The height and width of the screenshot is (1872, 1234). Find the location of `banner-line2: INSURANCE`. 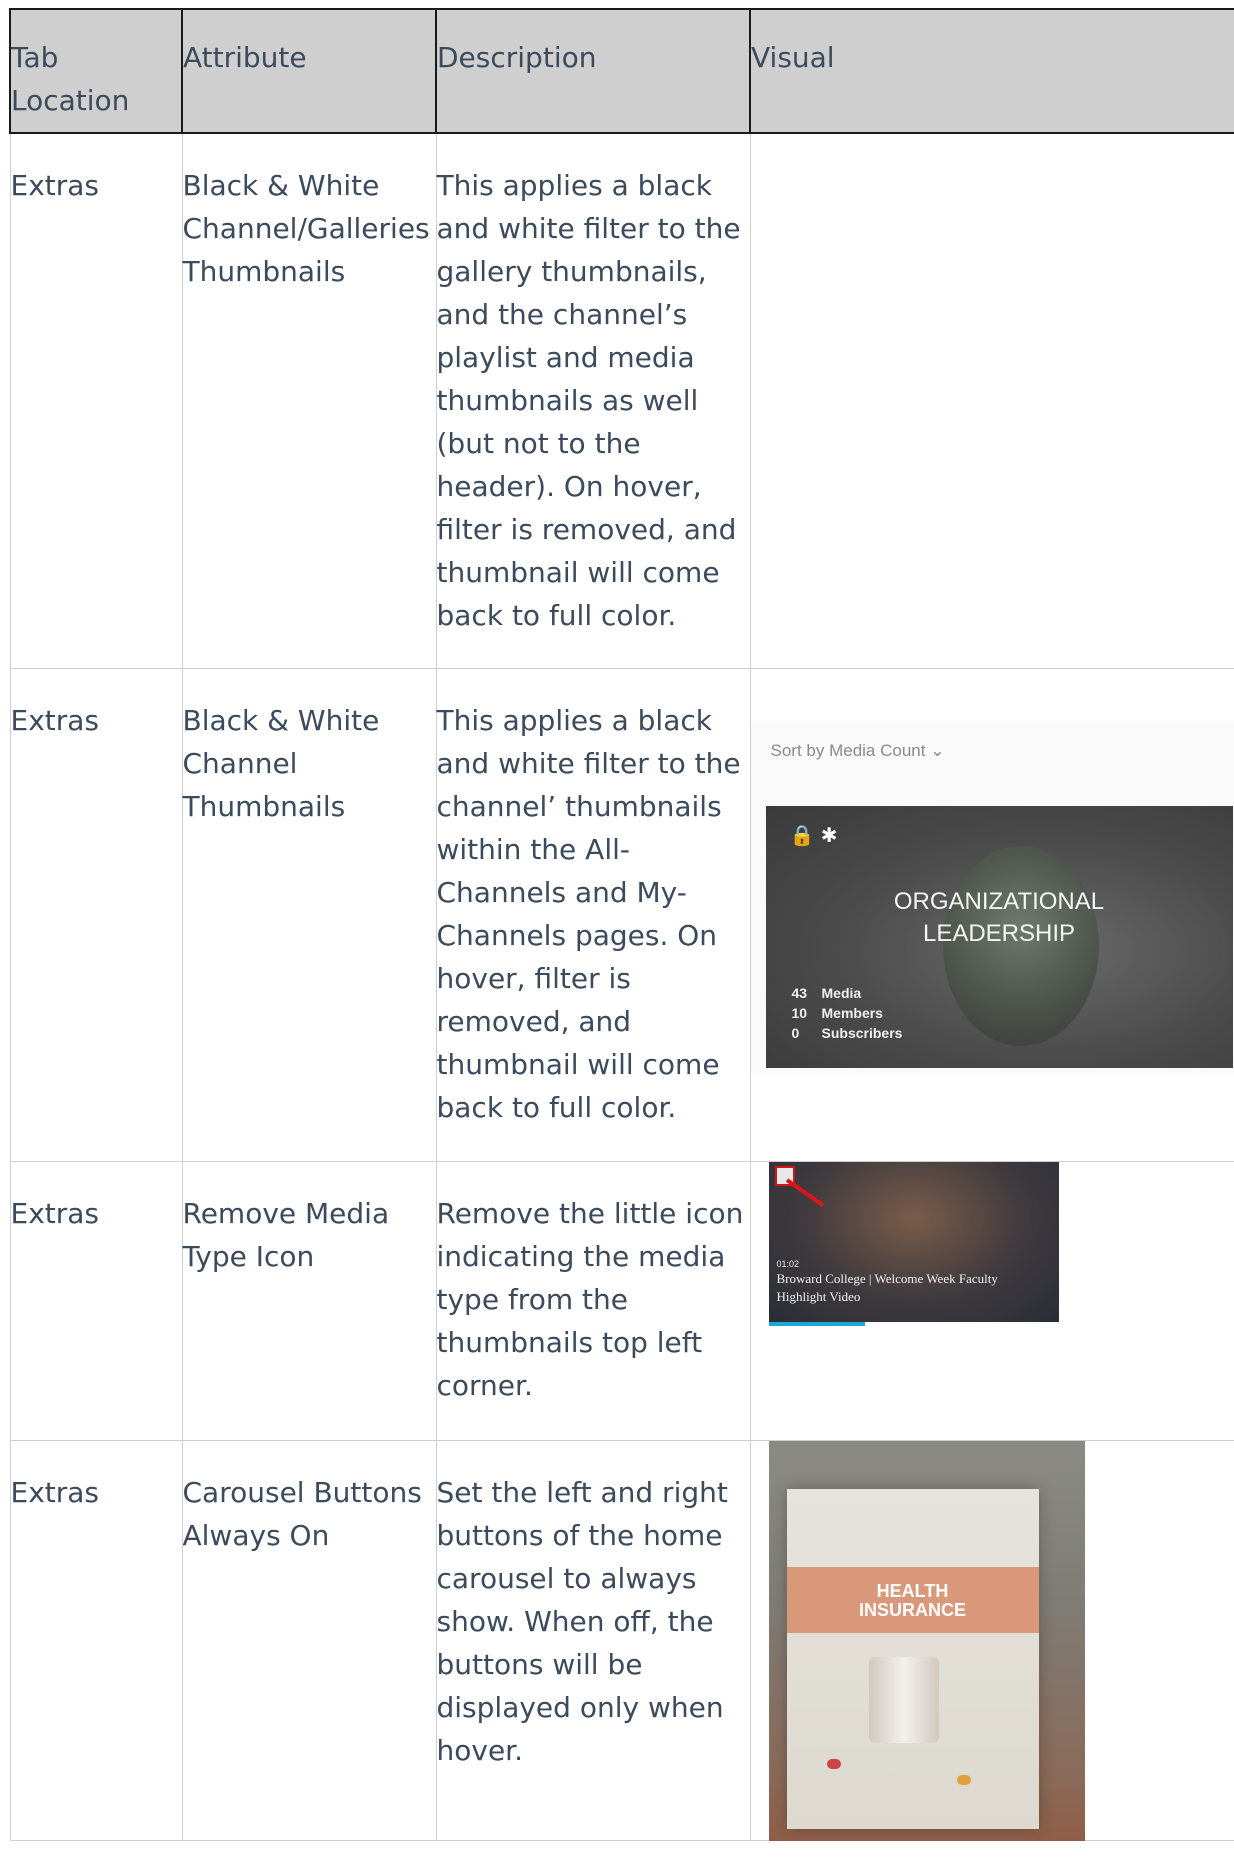

banner-line2: INSURANCE is located at coordinates (912, 1609).